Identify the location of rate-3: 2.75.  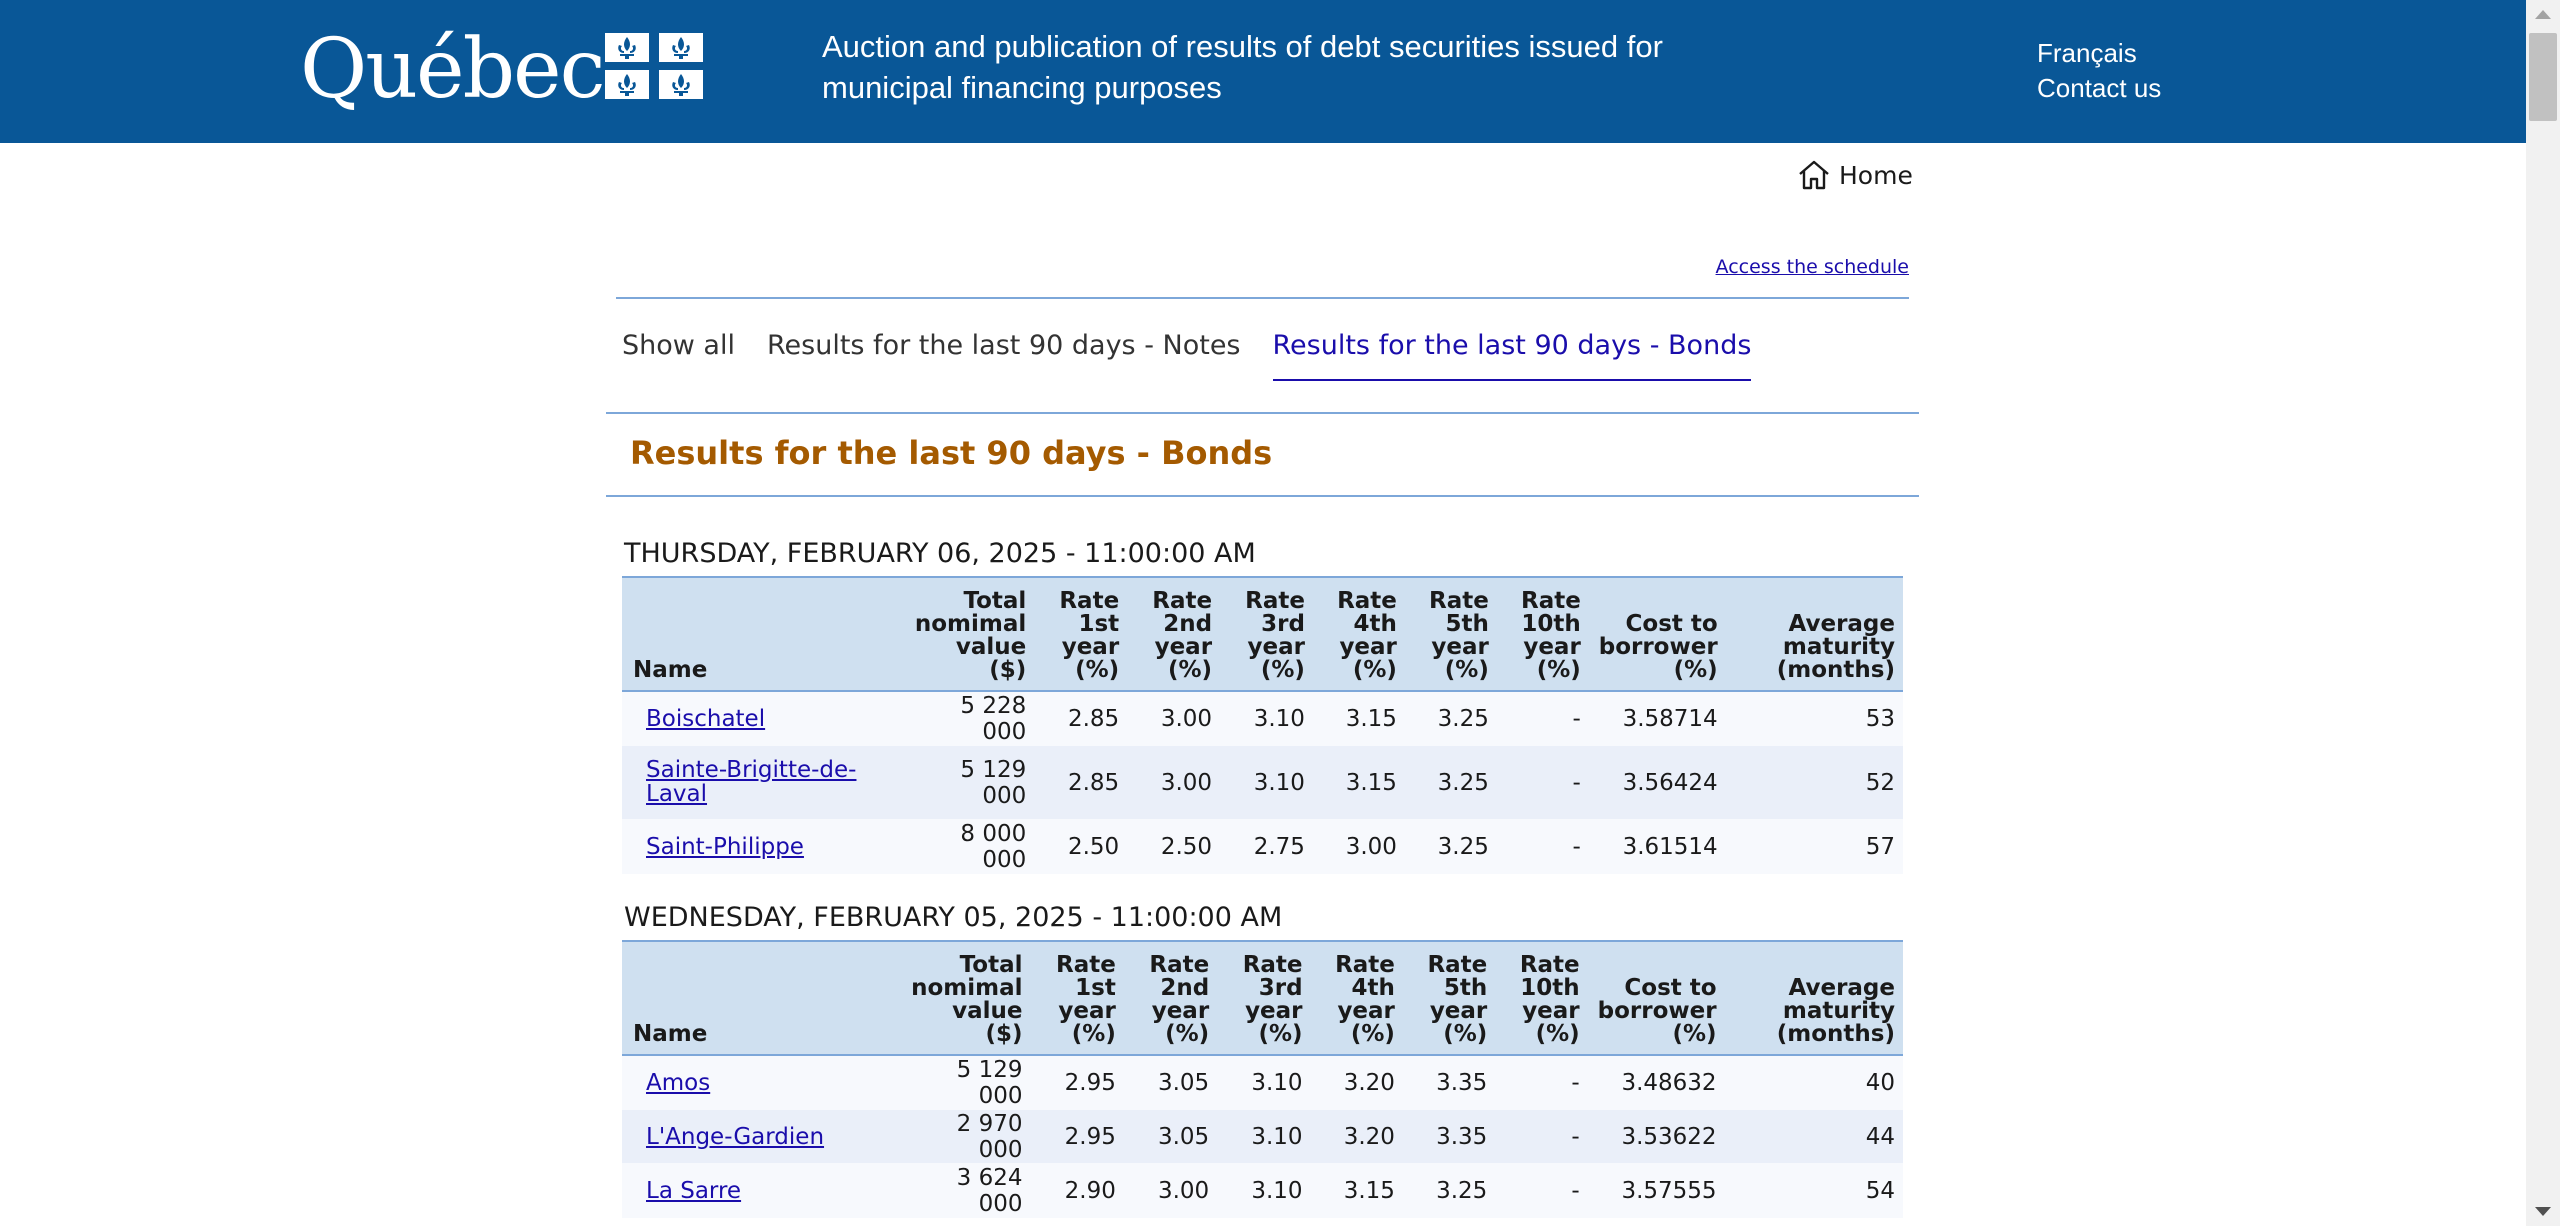
(1279, 846).